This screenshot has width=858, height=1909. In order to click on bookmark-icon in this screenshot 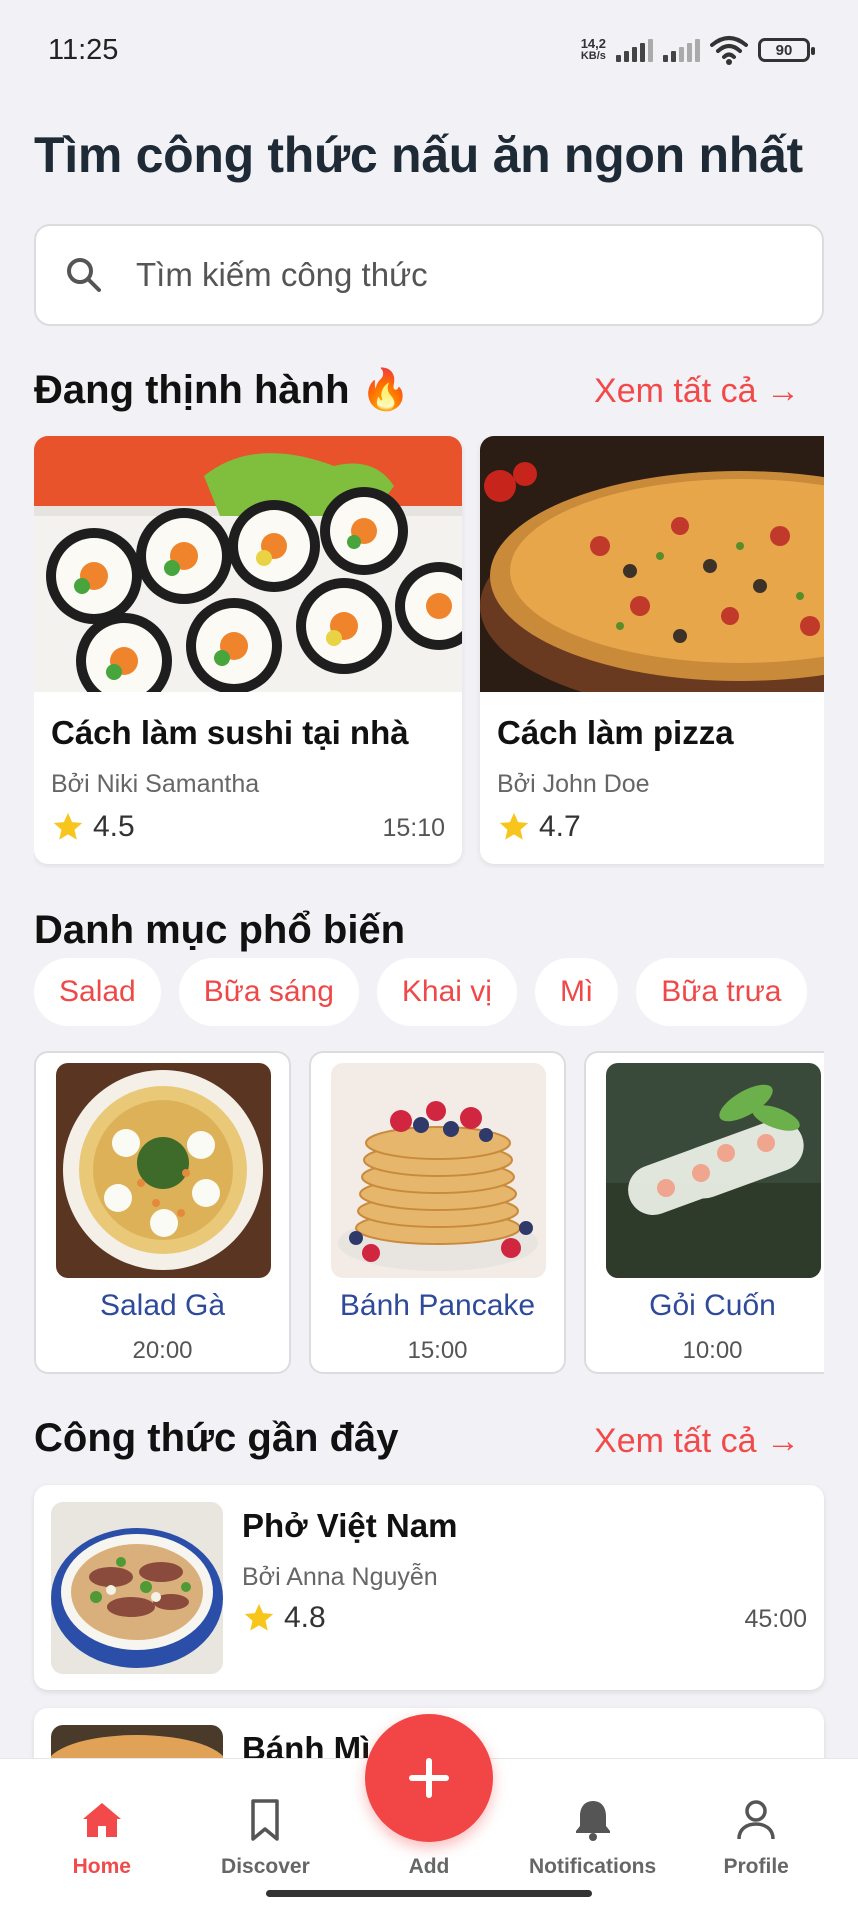, I will do `click(265, 1820)`.